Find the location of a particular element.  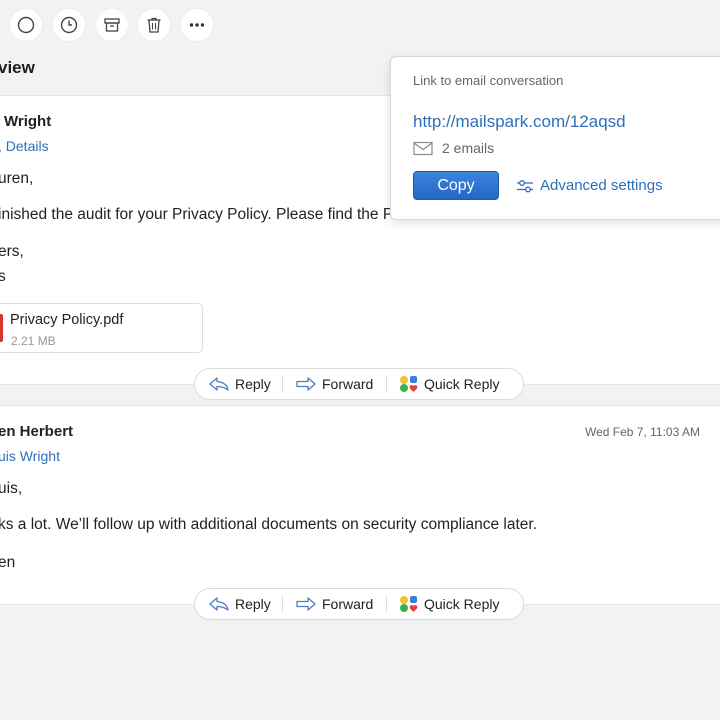

more-icon is located at coordinates (197, 25).